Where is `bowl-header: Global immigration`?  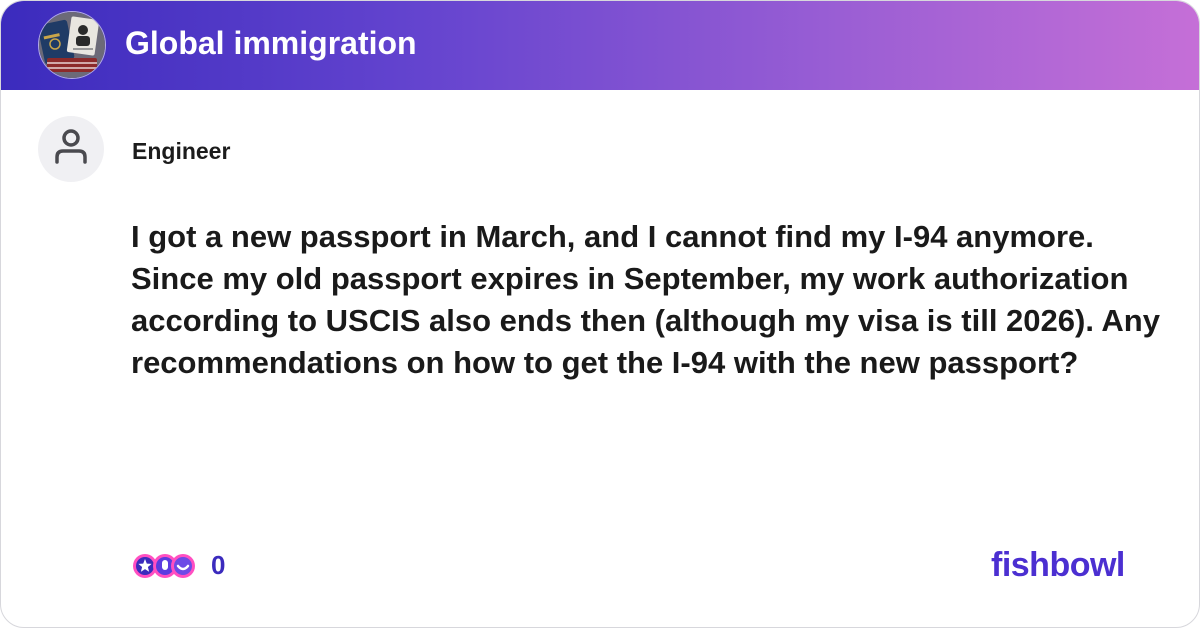 bowl-header: Global immigration is located at coordinates (600, 45).